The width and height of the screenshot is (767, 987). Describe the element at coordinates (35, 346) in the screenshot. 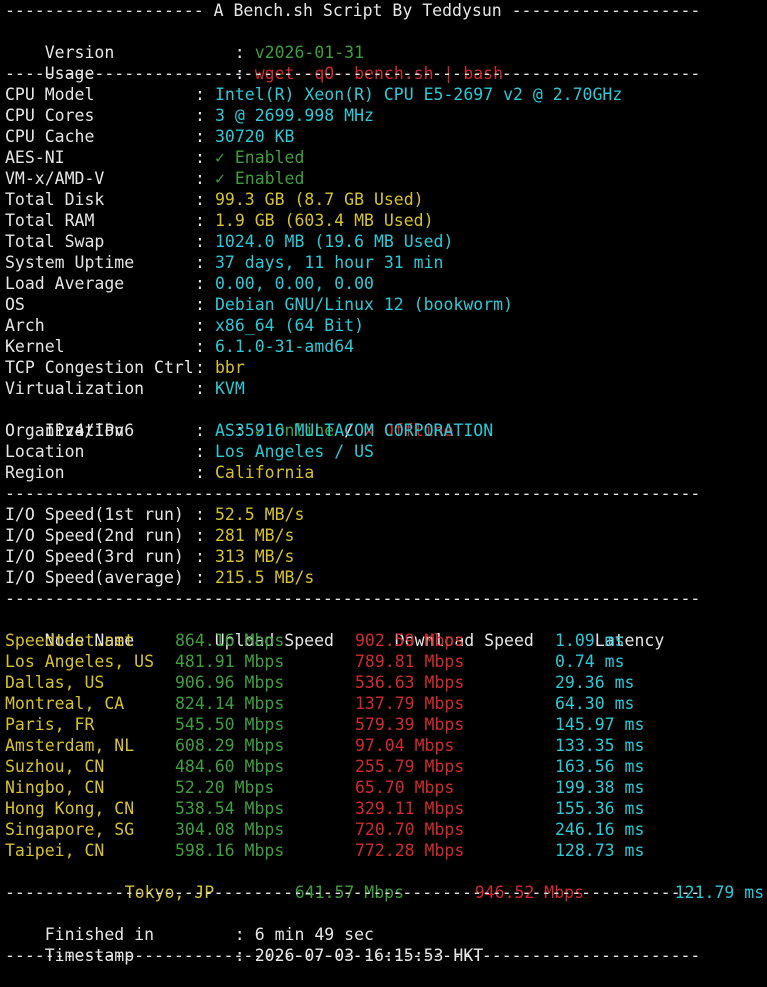

I see `info-key: Kernel` at that location.